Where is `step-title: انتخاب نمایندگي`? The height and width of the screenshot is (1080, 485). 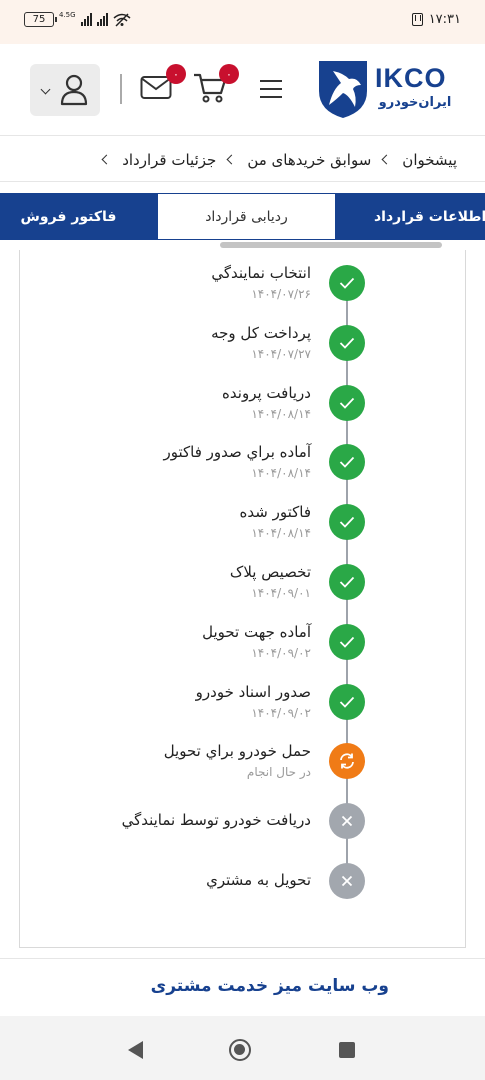
step-title: انتخاب نمایندگي is located at coordinates (261, 273).